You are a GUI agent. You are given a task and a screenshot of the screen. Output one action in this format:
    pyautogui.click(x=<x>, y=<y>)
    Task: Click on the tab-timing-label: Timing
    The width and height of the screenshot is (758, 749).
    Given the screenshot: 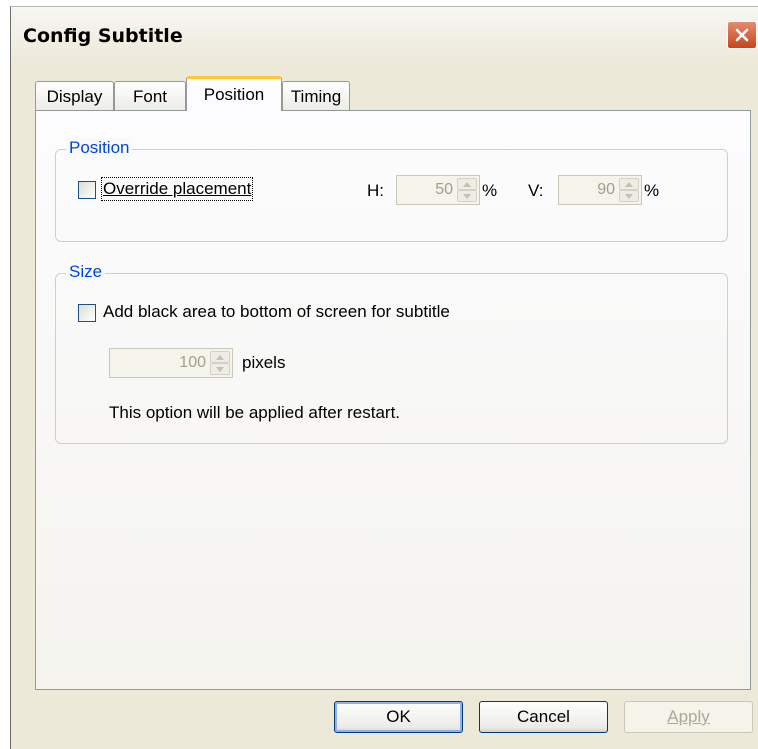 What is the action you would take?
    pyautogui.click(x=316, y=96)
    